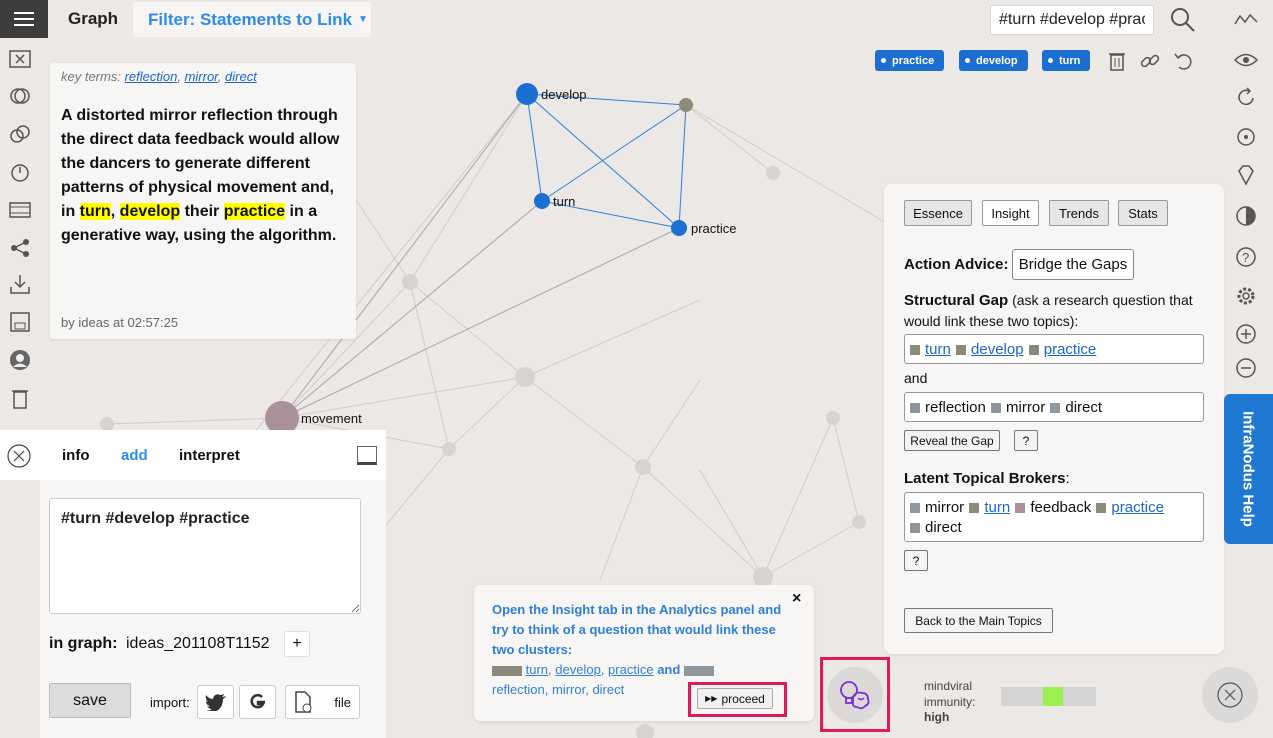 The height and width of the screenshot is (738, 1273). What do you see at coordinates (1072, 20) in the screenshot?
I see `search-input` at bounding box center [1072, 20].